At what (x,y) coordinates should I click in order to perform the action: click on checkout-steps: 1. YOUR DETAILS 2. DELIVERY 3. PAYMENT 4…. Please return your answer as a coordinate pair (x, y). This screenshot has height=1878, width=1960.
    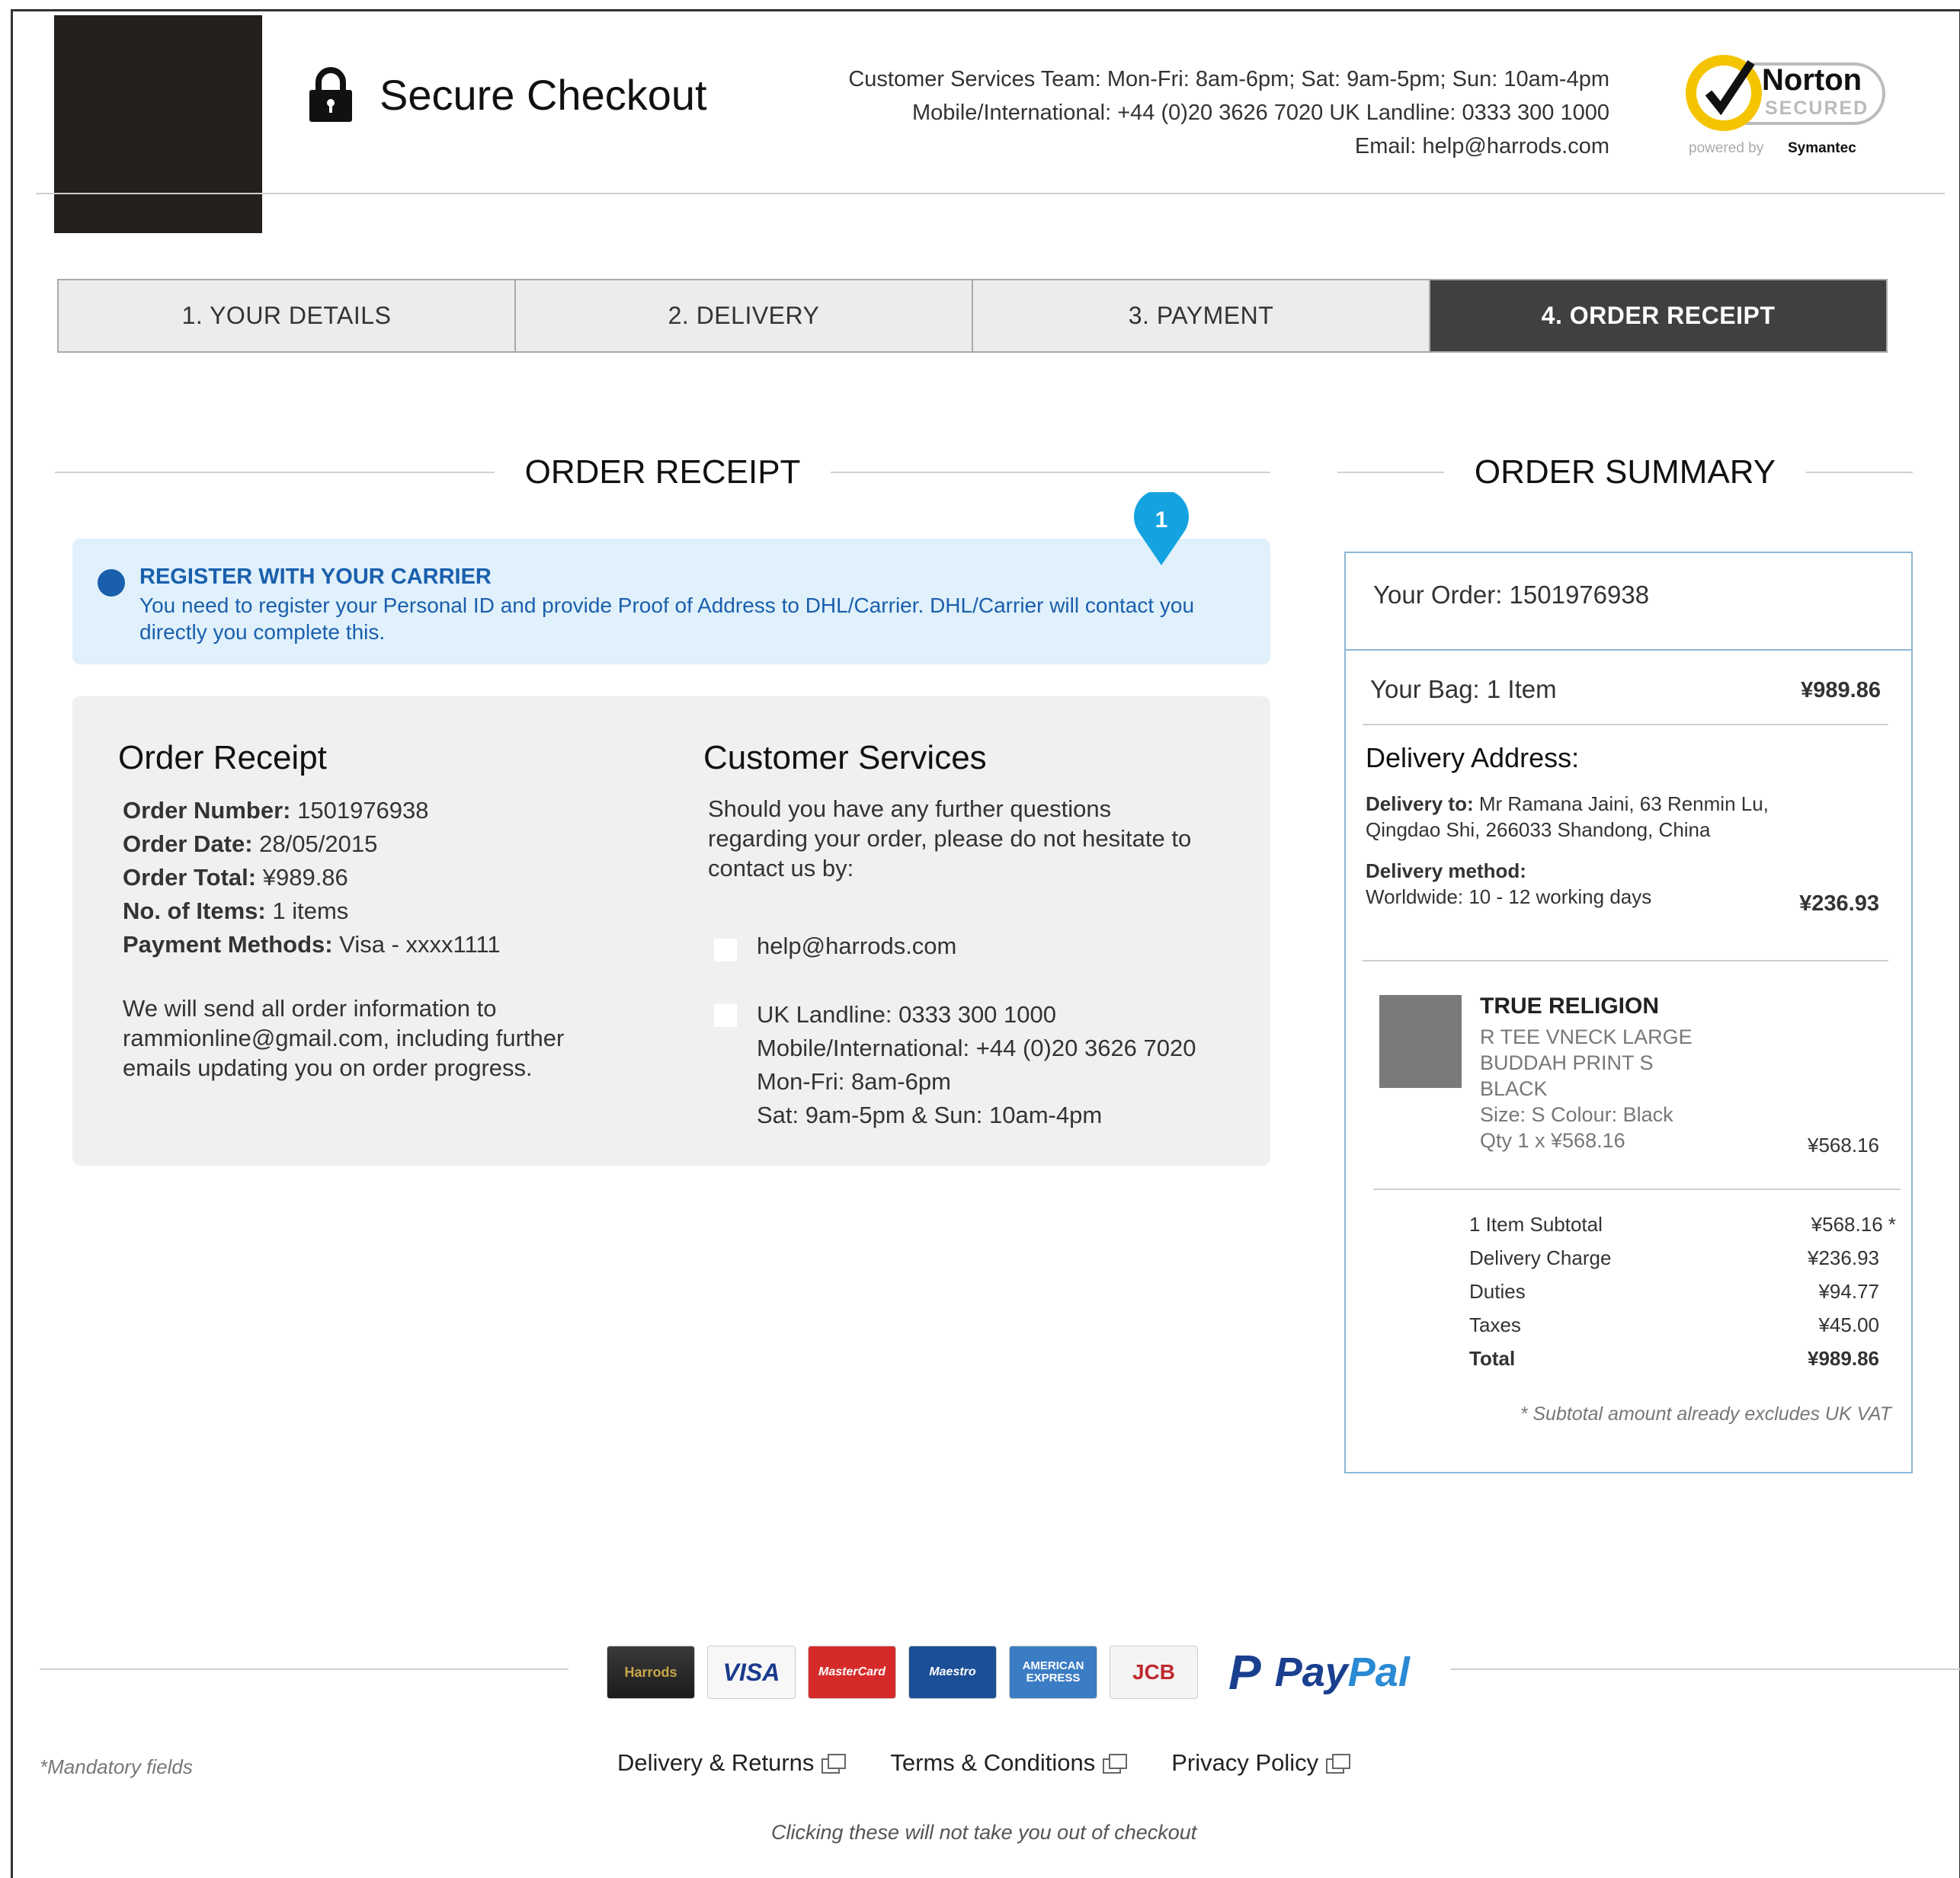
    Looking at the image, I should click on (972, 316).